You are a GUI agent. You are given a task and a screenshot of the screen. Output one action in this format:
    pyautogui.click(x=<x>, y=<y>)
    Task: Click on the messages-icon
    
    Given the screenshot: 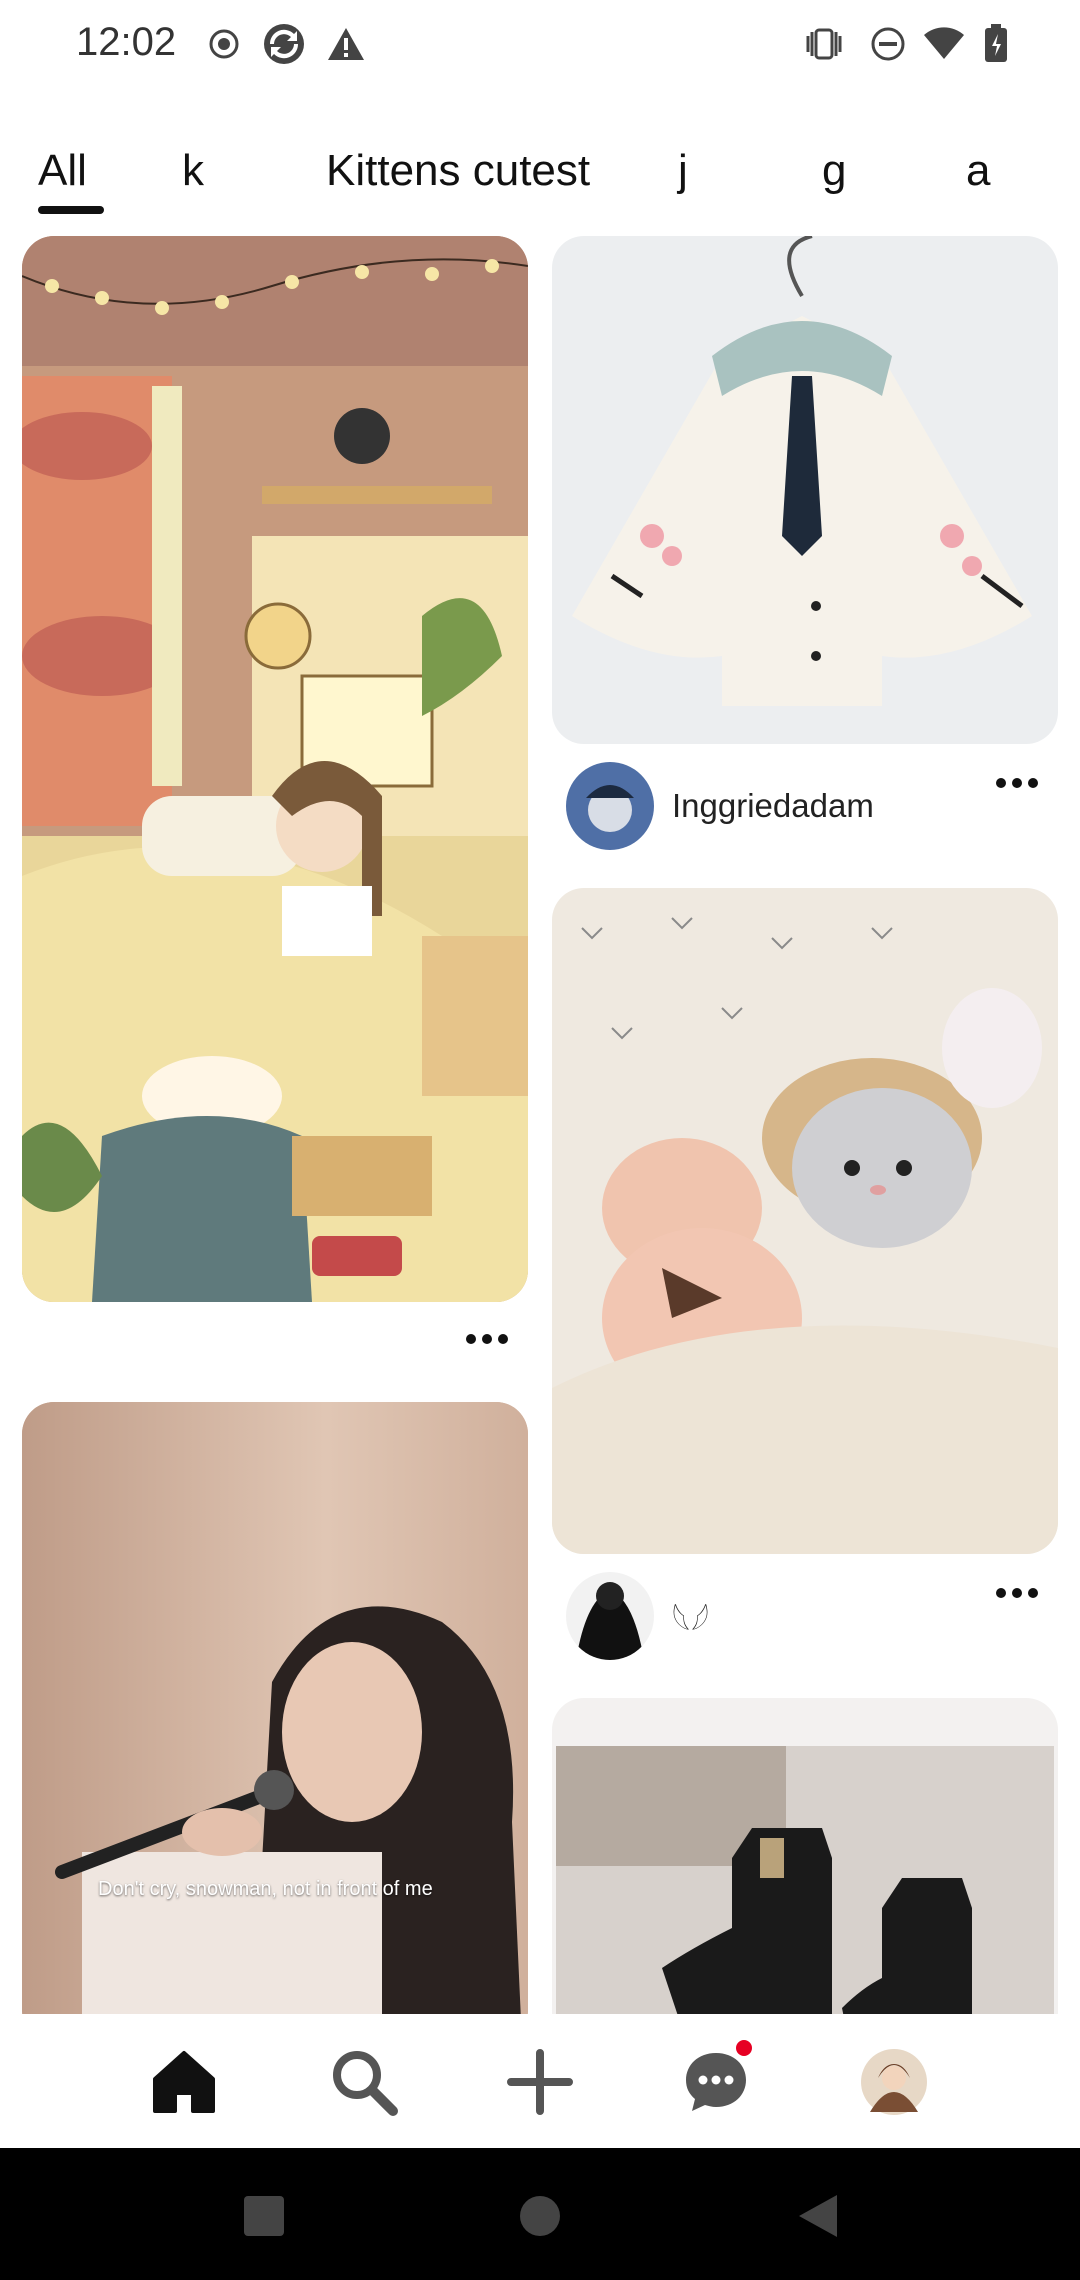 What is the action you would take?
    pyautogui.click(x=716, y=2080)
    